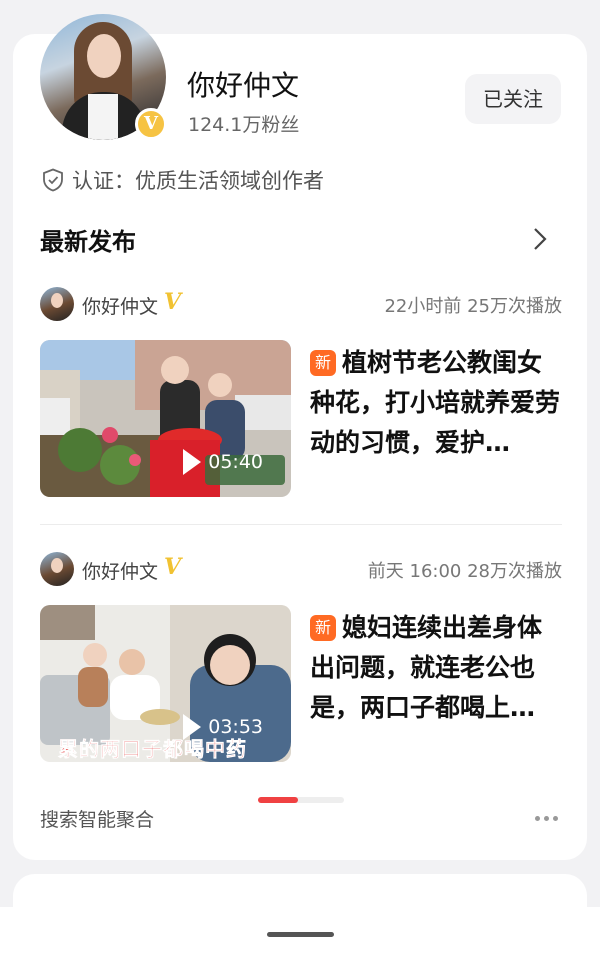 This screenshot has width=600, height=961. What do you see at coordinates (165, 683) in the screenshot?
I see `video-thumbnail: 累的两口子都喝中药 03:53` at bounding box center [165, 683].